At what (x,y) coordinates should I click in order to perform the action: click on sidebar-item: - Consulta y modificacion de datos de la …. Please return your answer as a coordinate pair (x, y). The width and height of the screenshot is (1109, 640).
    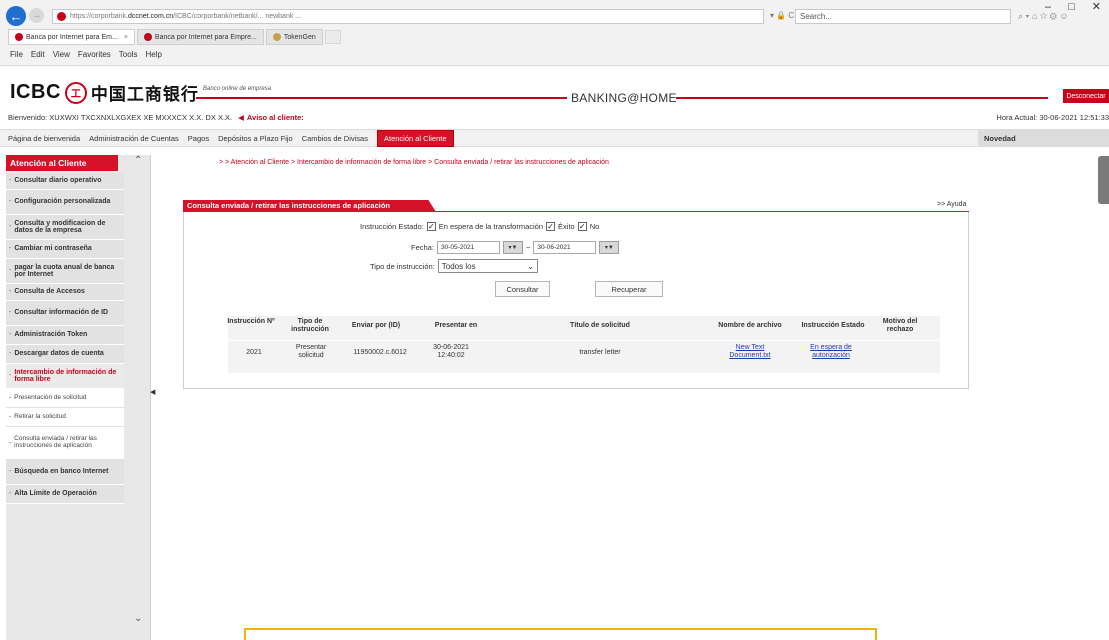
    Looking at the image, I should click on (65, 227).